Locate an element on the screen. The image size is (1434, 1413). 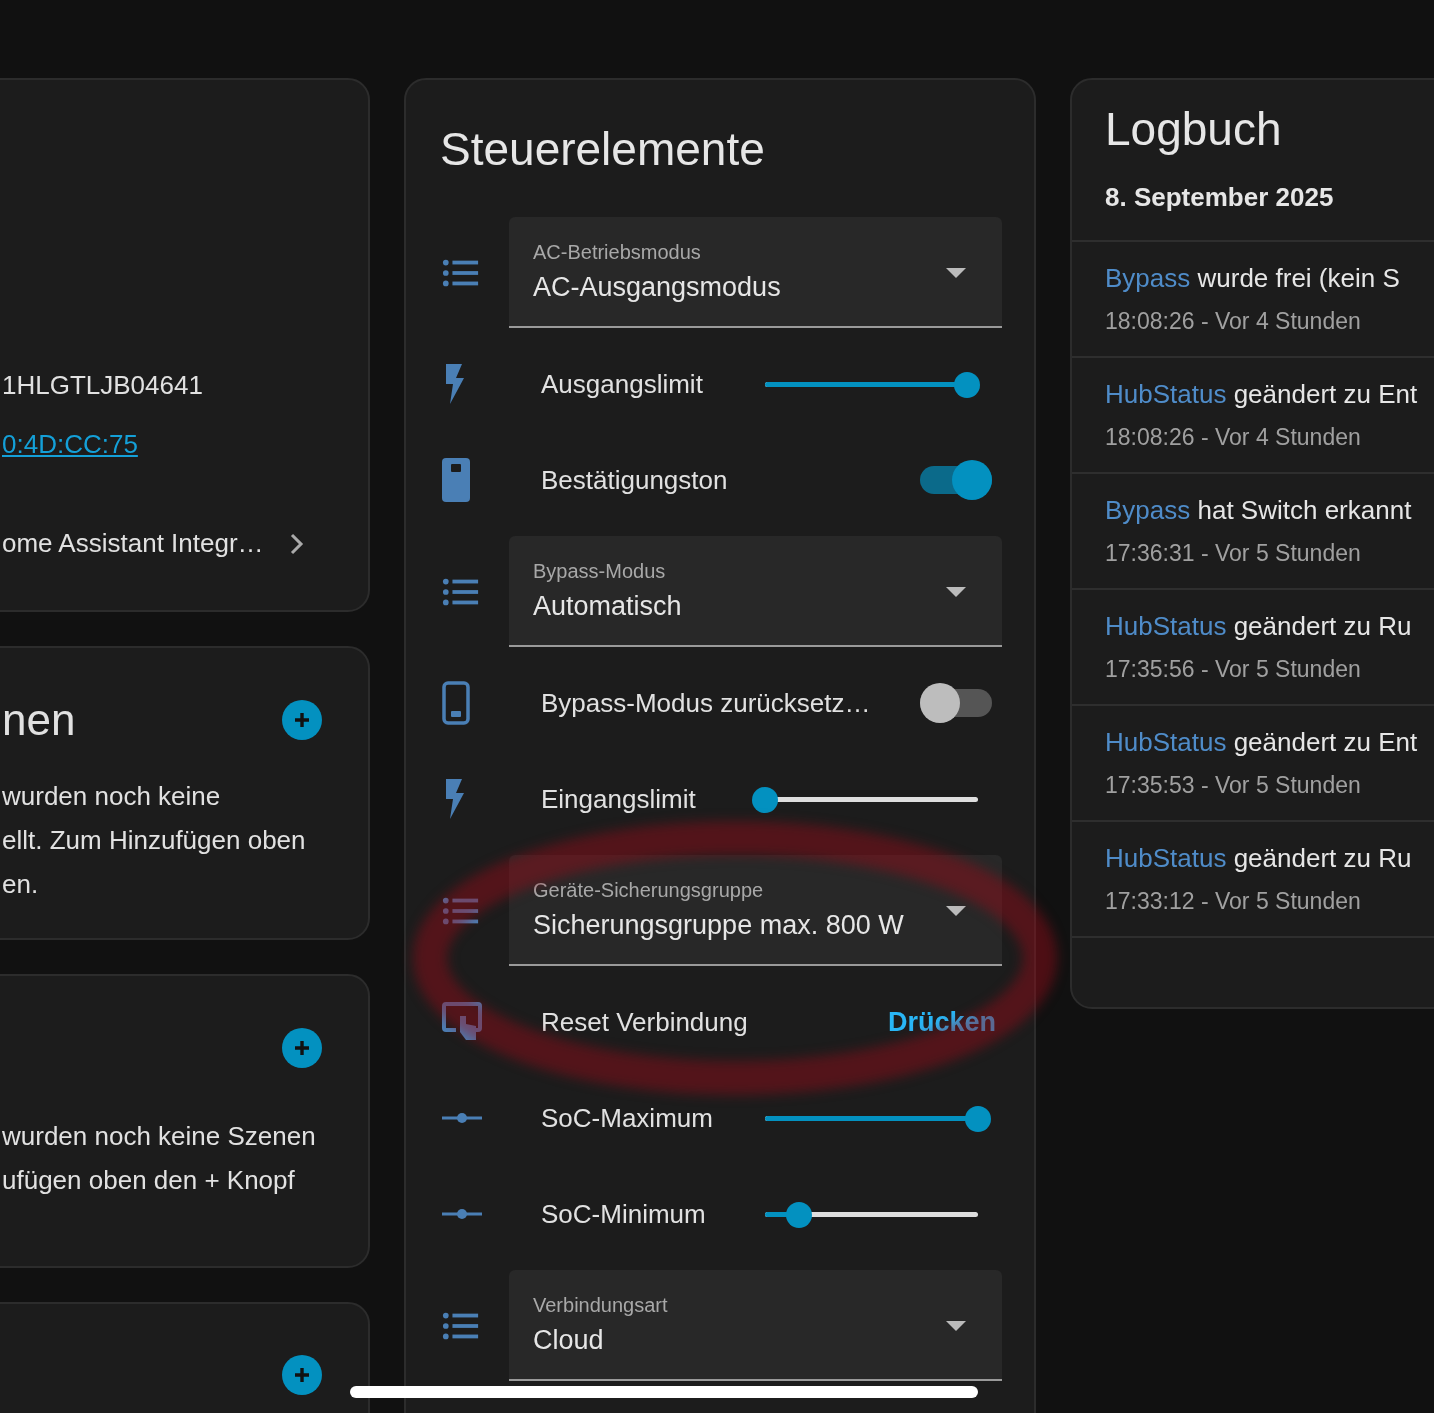
select-field: Bypass-Modus Automatisch is located at coordinates (755, 591).